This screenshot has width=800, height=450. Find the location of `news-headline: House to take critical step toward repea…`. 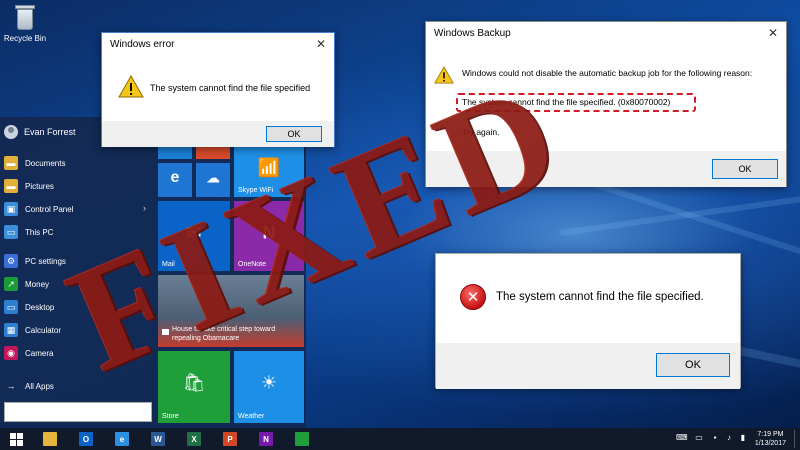

news-headline: House to take critical step toward repea… is located at coordinates (224, 334).